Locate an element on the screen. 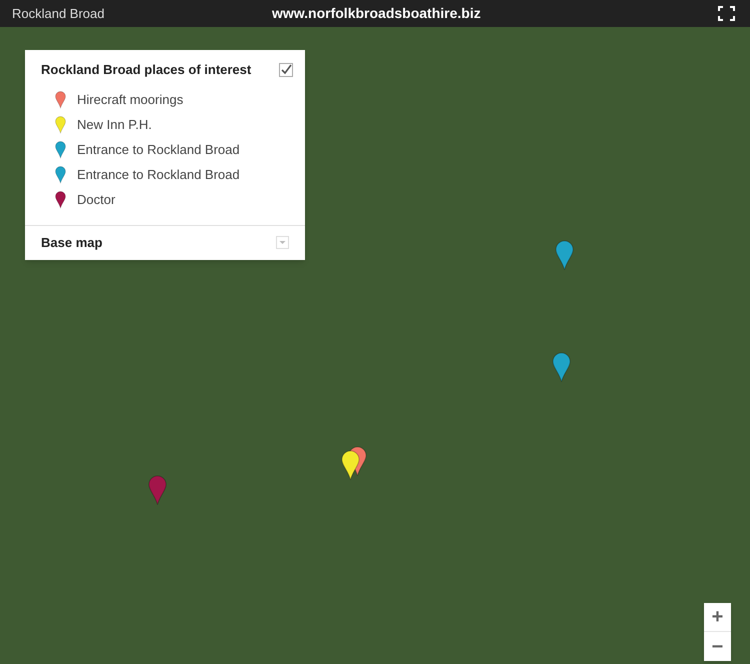 This screenshot has height=664, width=750. legend-item: New Inn P.H. is located at coordinates (165, 125).